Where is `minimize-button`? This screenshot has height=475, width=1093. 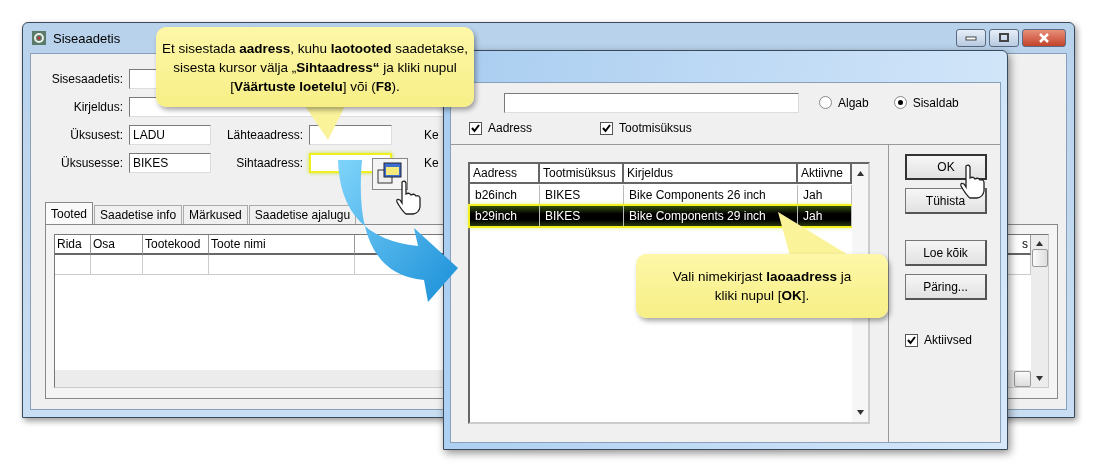
minimize-button is located at coordinates (971, 38).